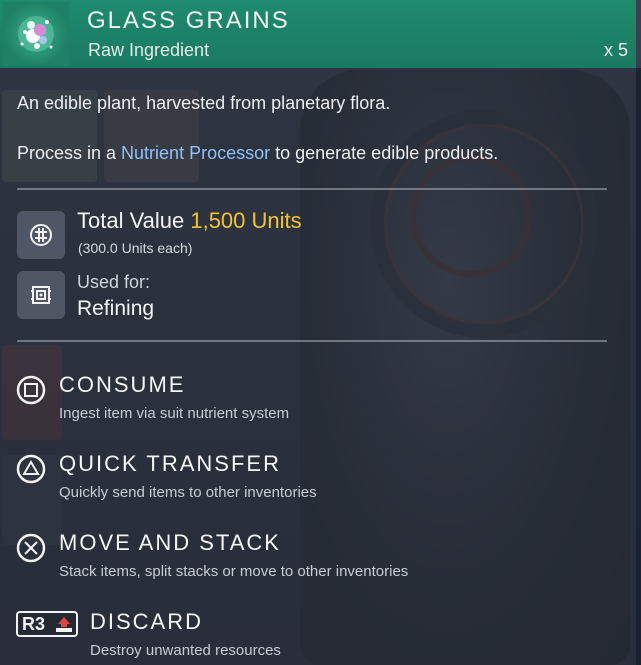  What do you see at coordinates (114, 282) in the screenshot?
I see `used-for-label: Used for:` at bounding box center [114, 282].